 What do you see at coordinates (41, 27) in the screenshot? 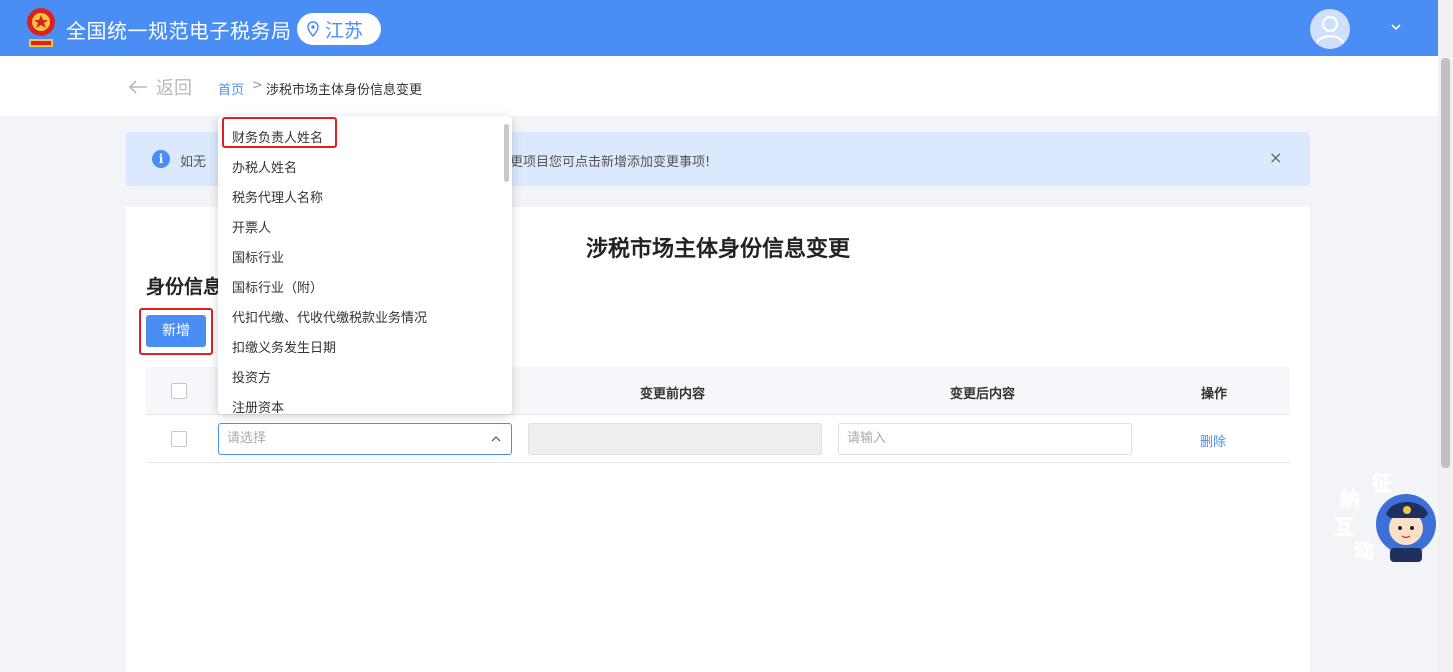
I see `emblem-icon` at bounding box center [41, 27].